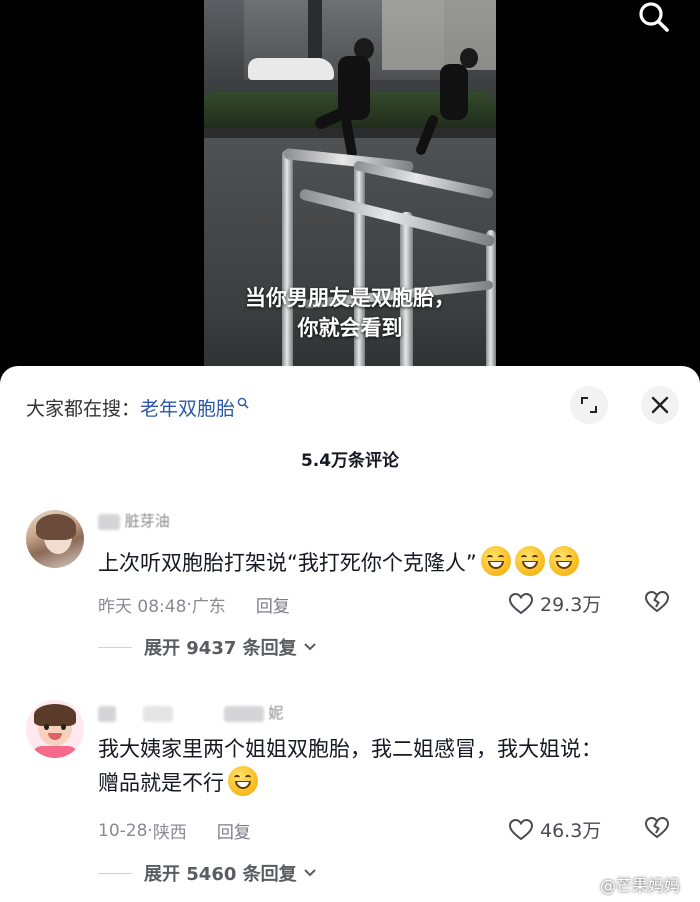  I want to click on expand-replies-button: 展开 9437 条回复, so click(207, 647).